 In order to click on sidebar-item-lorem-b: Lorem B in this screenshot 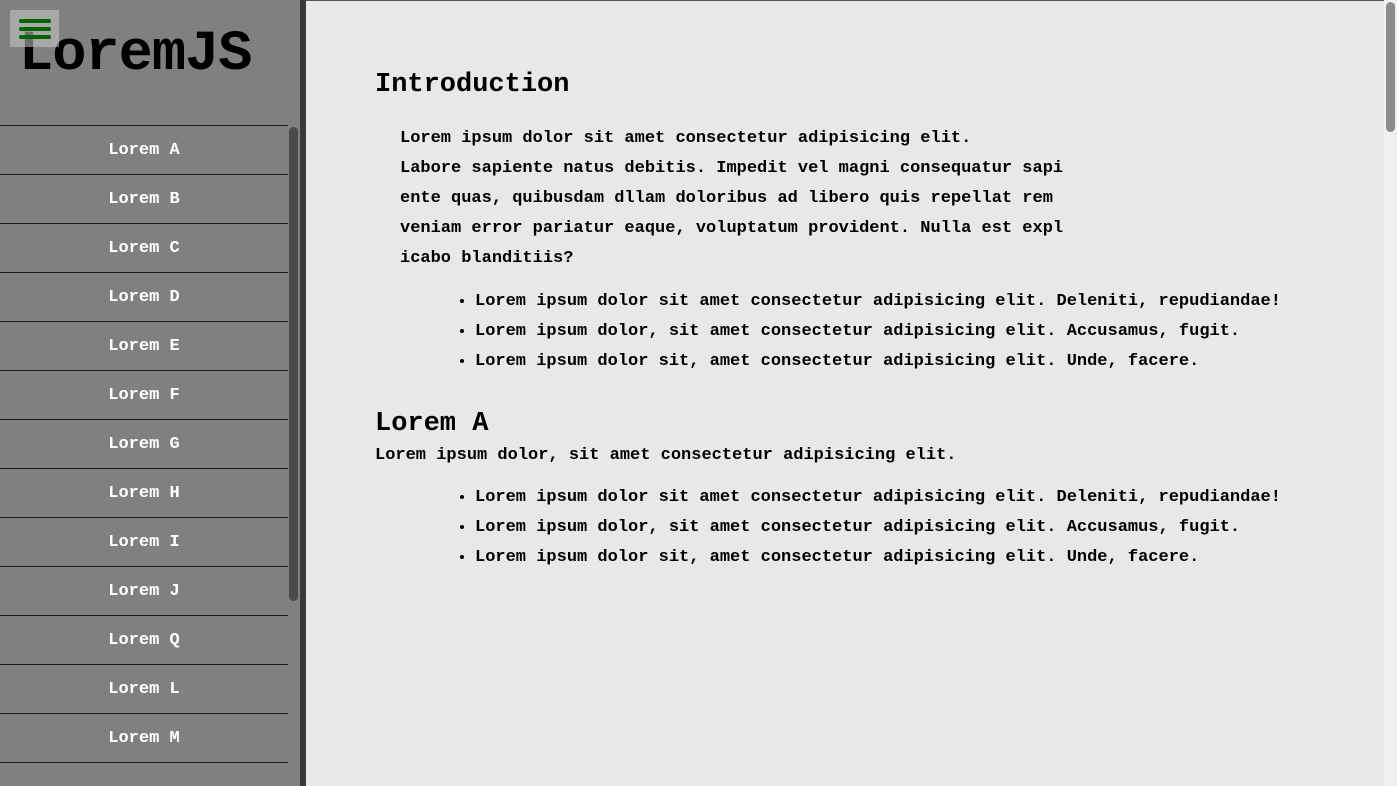, I will do `click(144, 199)`.